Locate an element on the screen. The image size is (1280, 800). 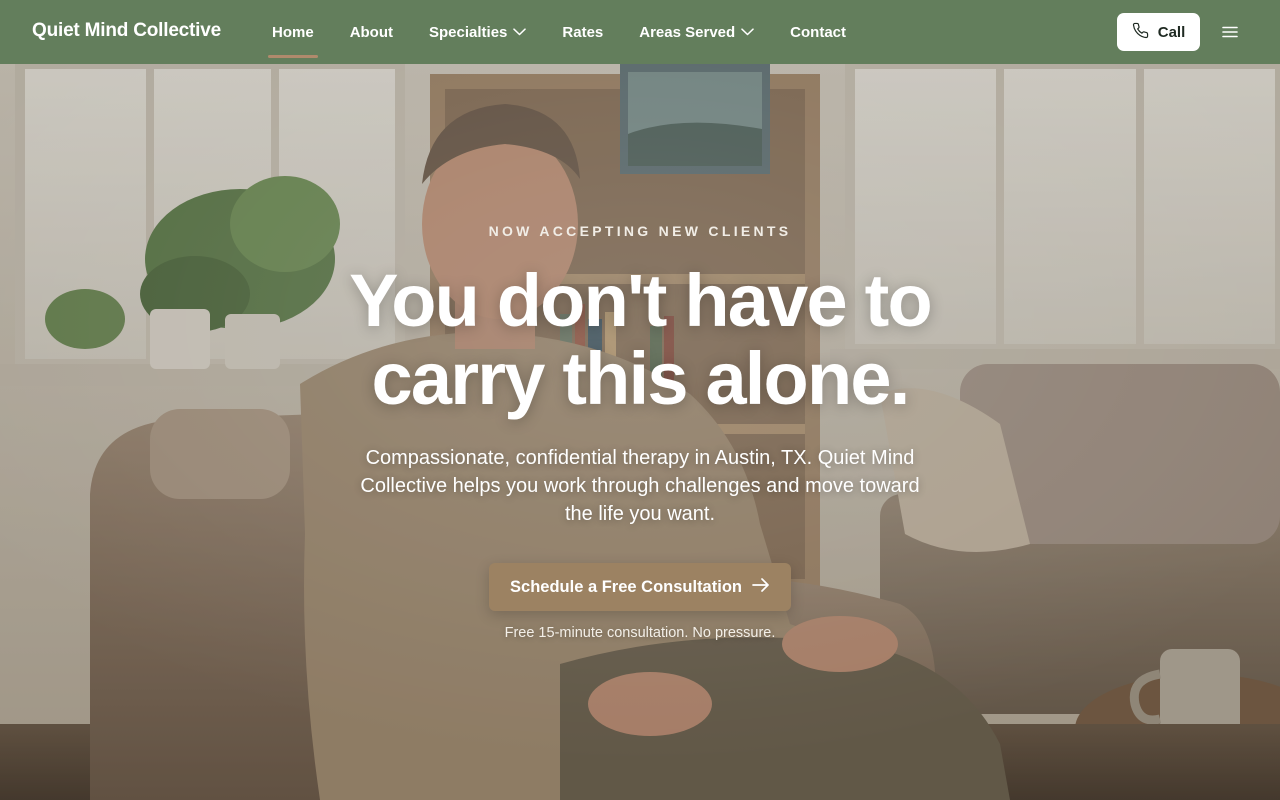
cta-label: Schedule a Free Consultation is located at coordinates (626, 586).